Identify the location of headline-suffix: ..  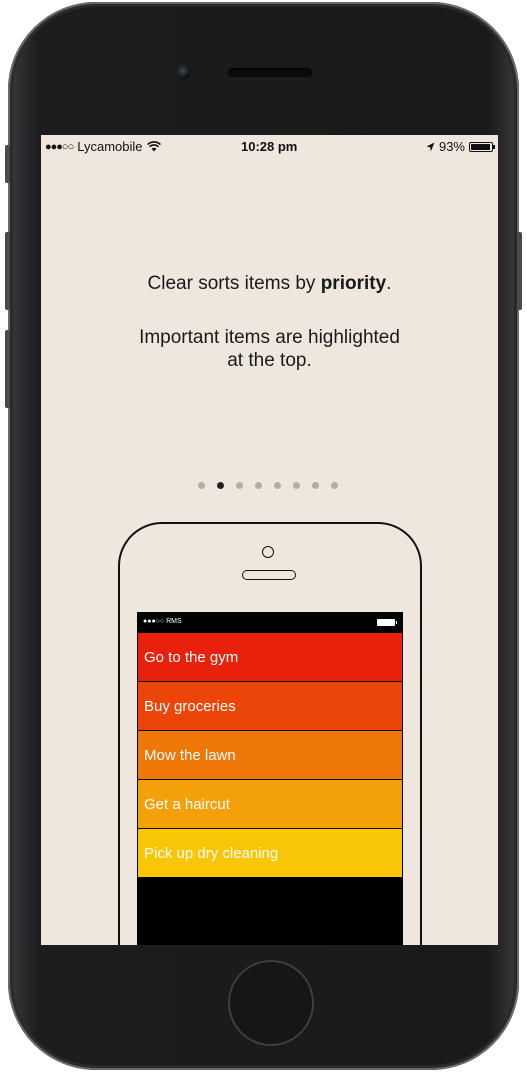
(389, 283).